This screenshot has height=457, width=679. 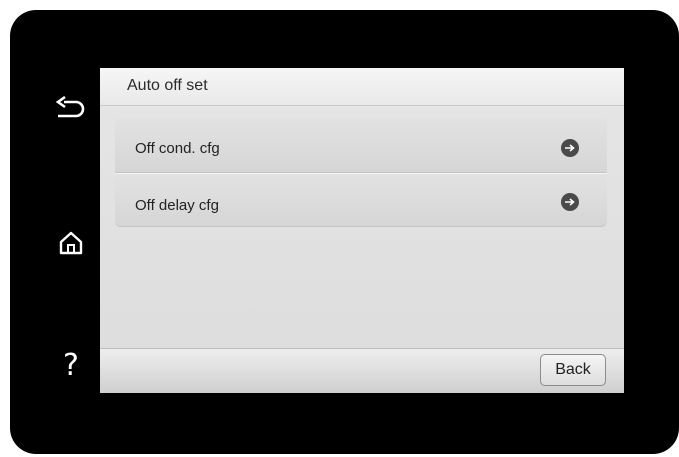 What do you see at coordinates (167, 85) in the screenshot?
I see `page-title: Auto off set` at bounding box center [167, 85].